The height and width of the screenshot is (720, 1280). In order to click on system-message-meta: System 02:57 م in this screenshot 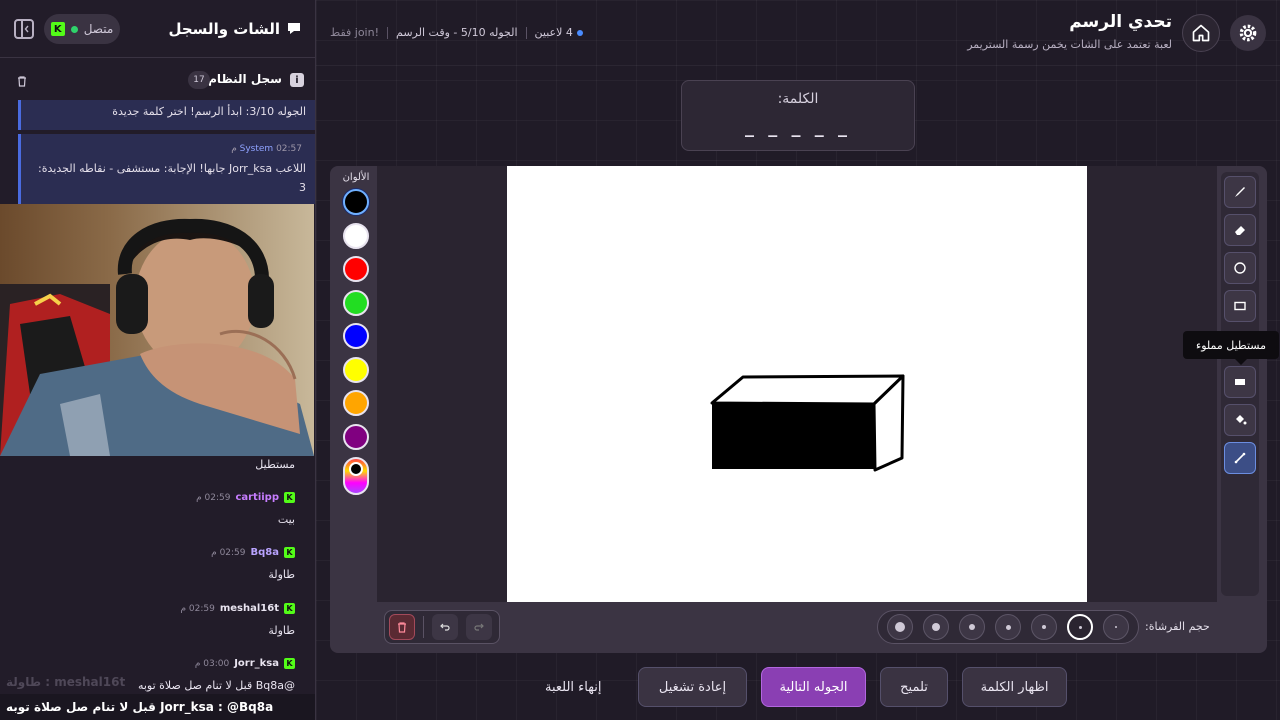, I will do `click(168, 149)`.